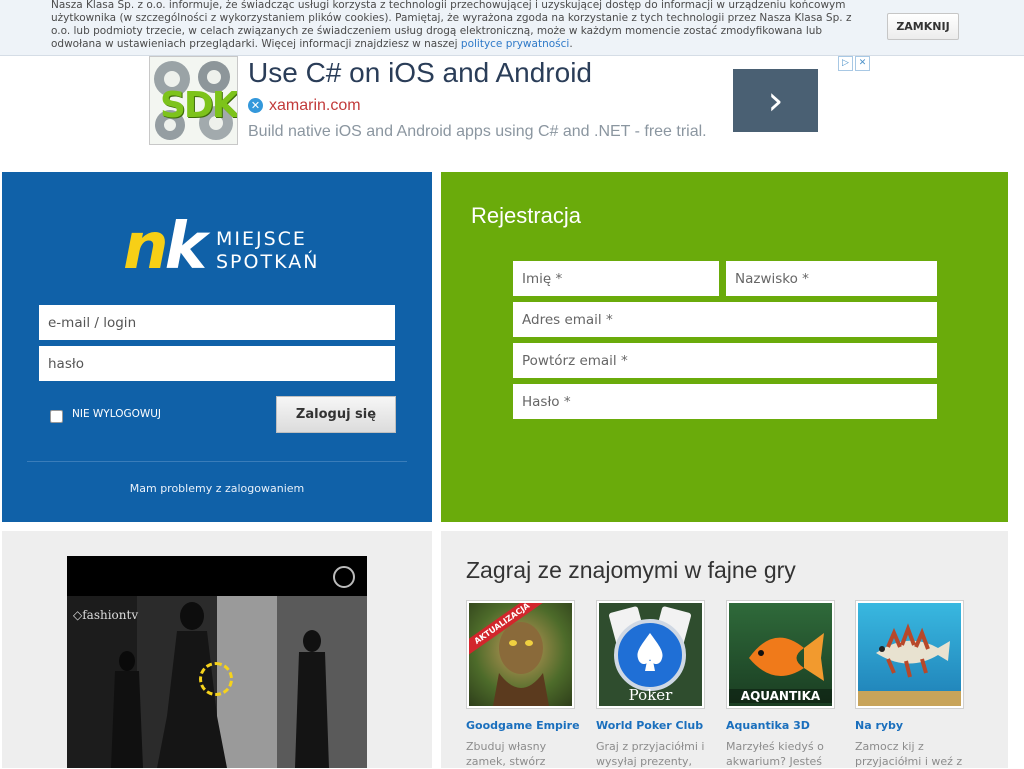  What do you see at coordinates (336, 414) in the screenshot?
I see `login-button: Zaloguj się` at bounding box center [336, 414].